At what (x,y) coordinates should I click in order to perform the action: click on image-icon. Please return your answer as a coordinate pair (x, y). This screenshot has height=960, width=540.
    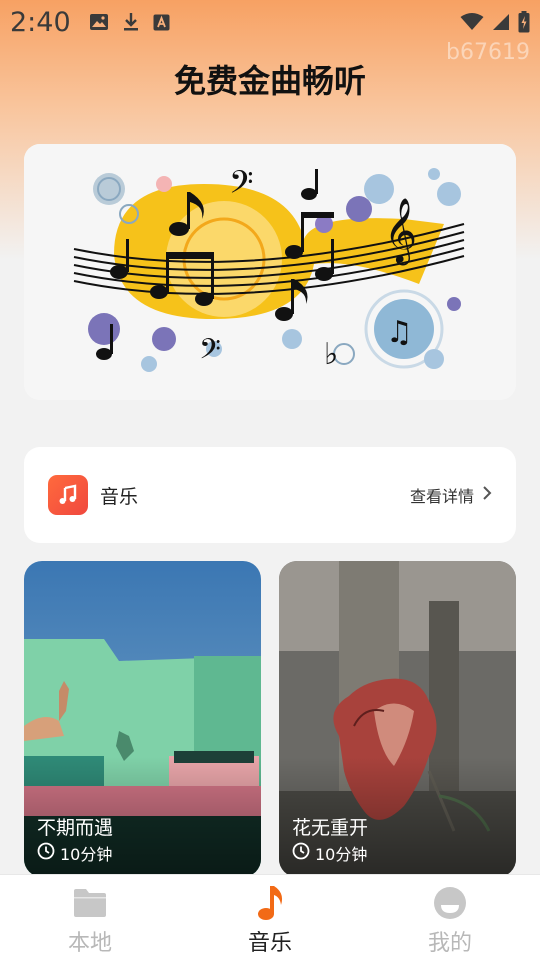
    Looking at the image, I should click on (99, 22).